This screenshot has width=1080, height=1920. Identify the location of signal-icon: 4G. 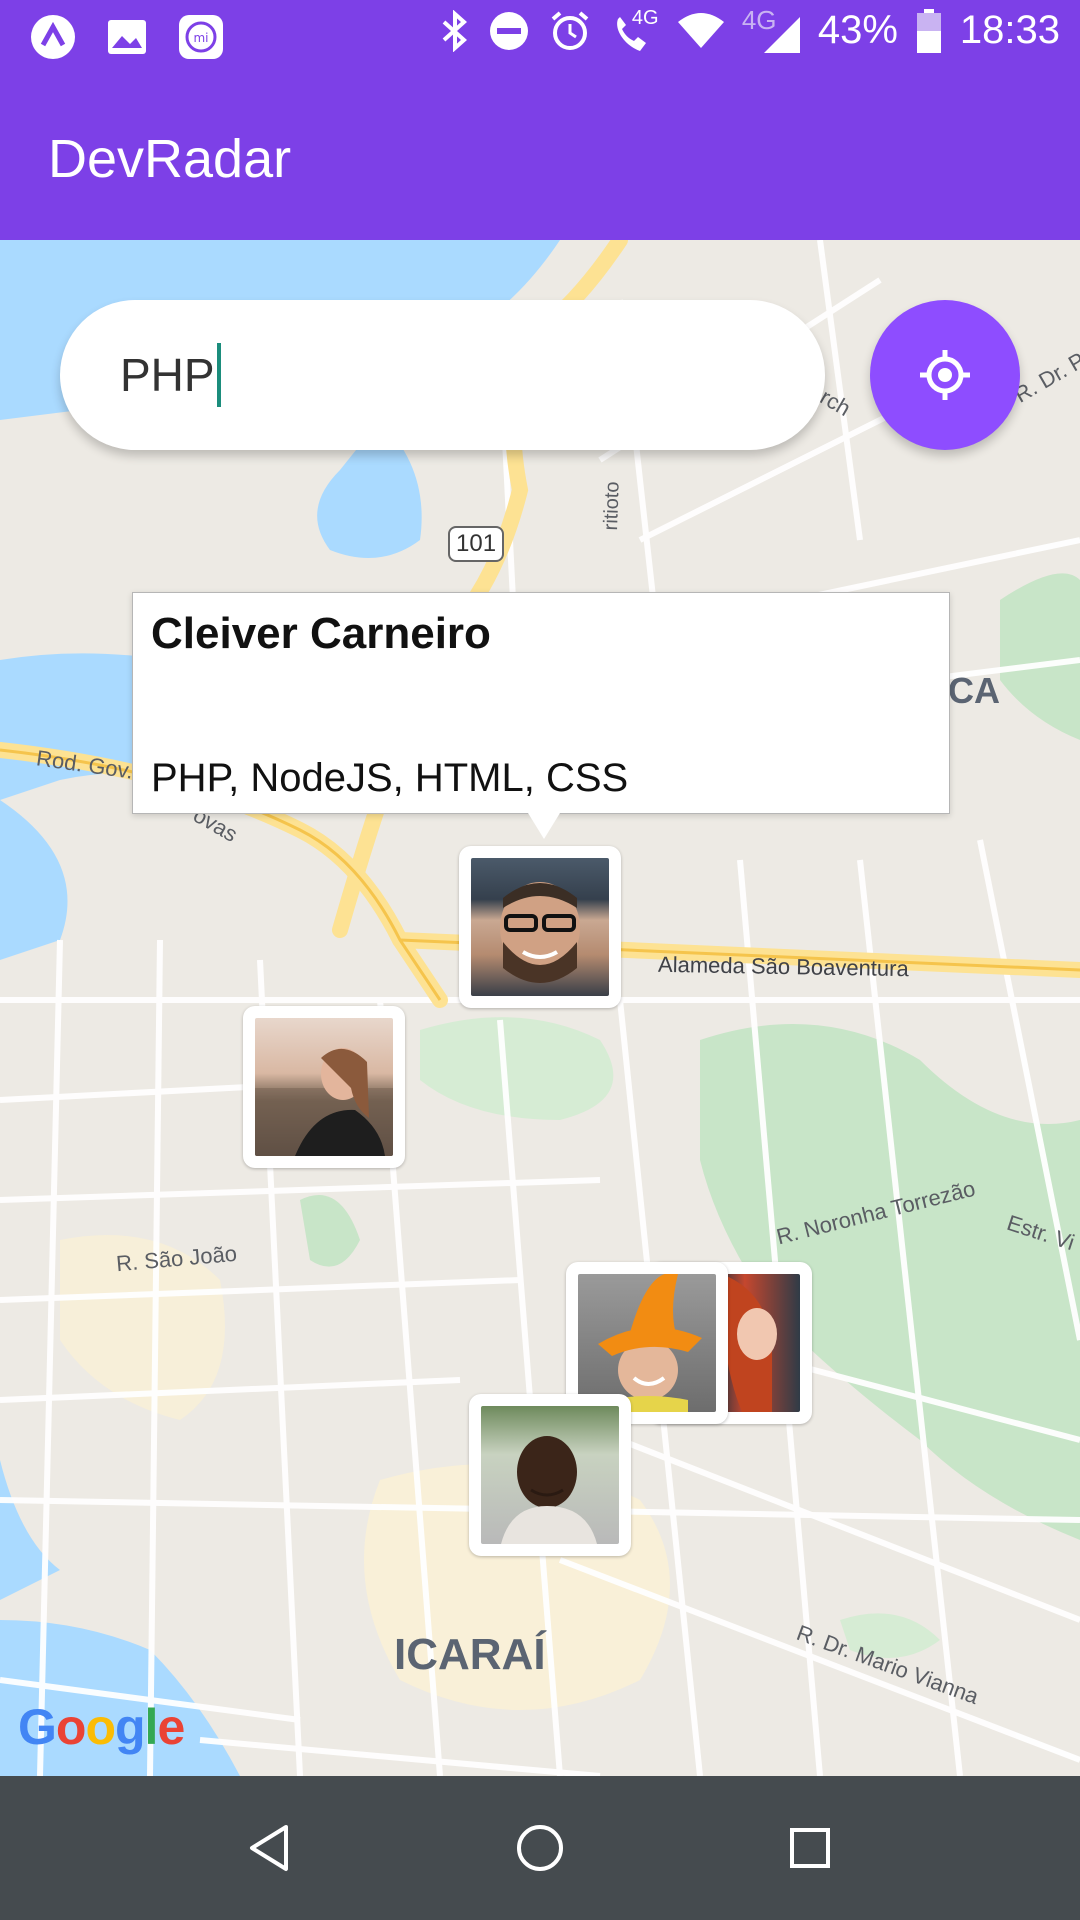
(771, 29).